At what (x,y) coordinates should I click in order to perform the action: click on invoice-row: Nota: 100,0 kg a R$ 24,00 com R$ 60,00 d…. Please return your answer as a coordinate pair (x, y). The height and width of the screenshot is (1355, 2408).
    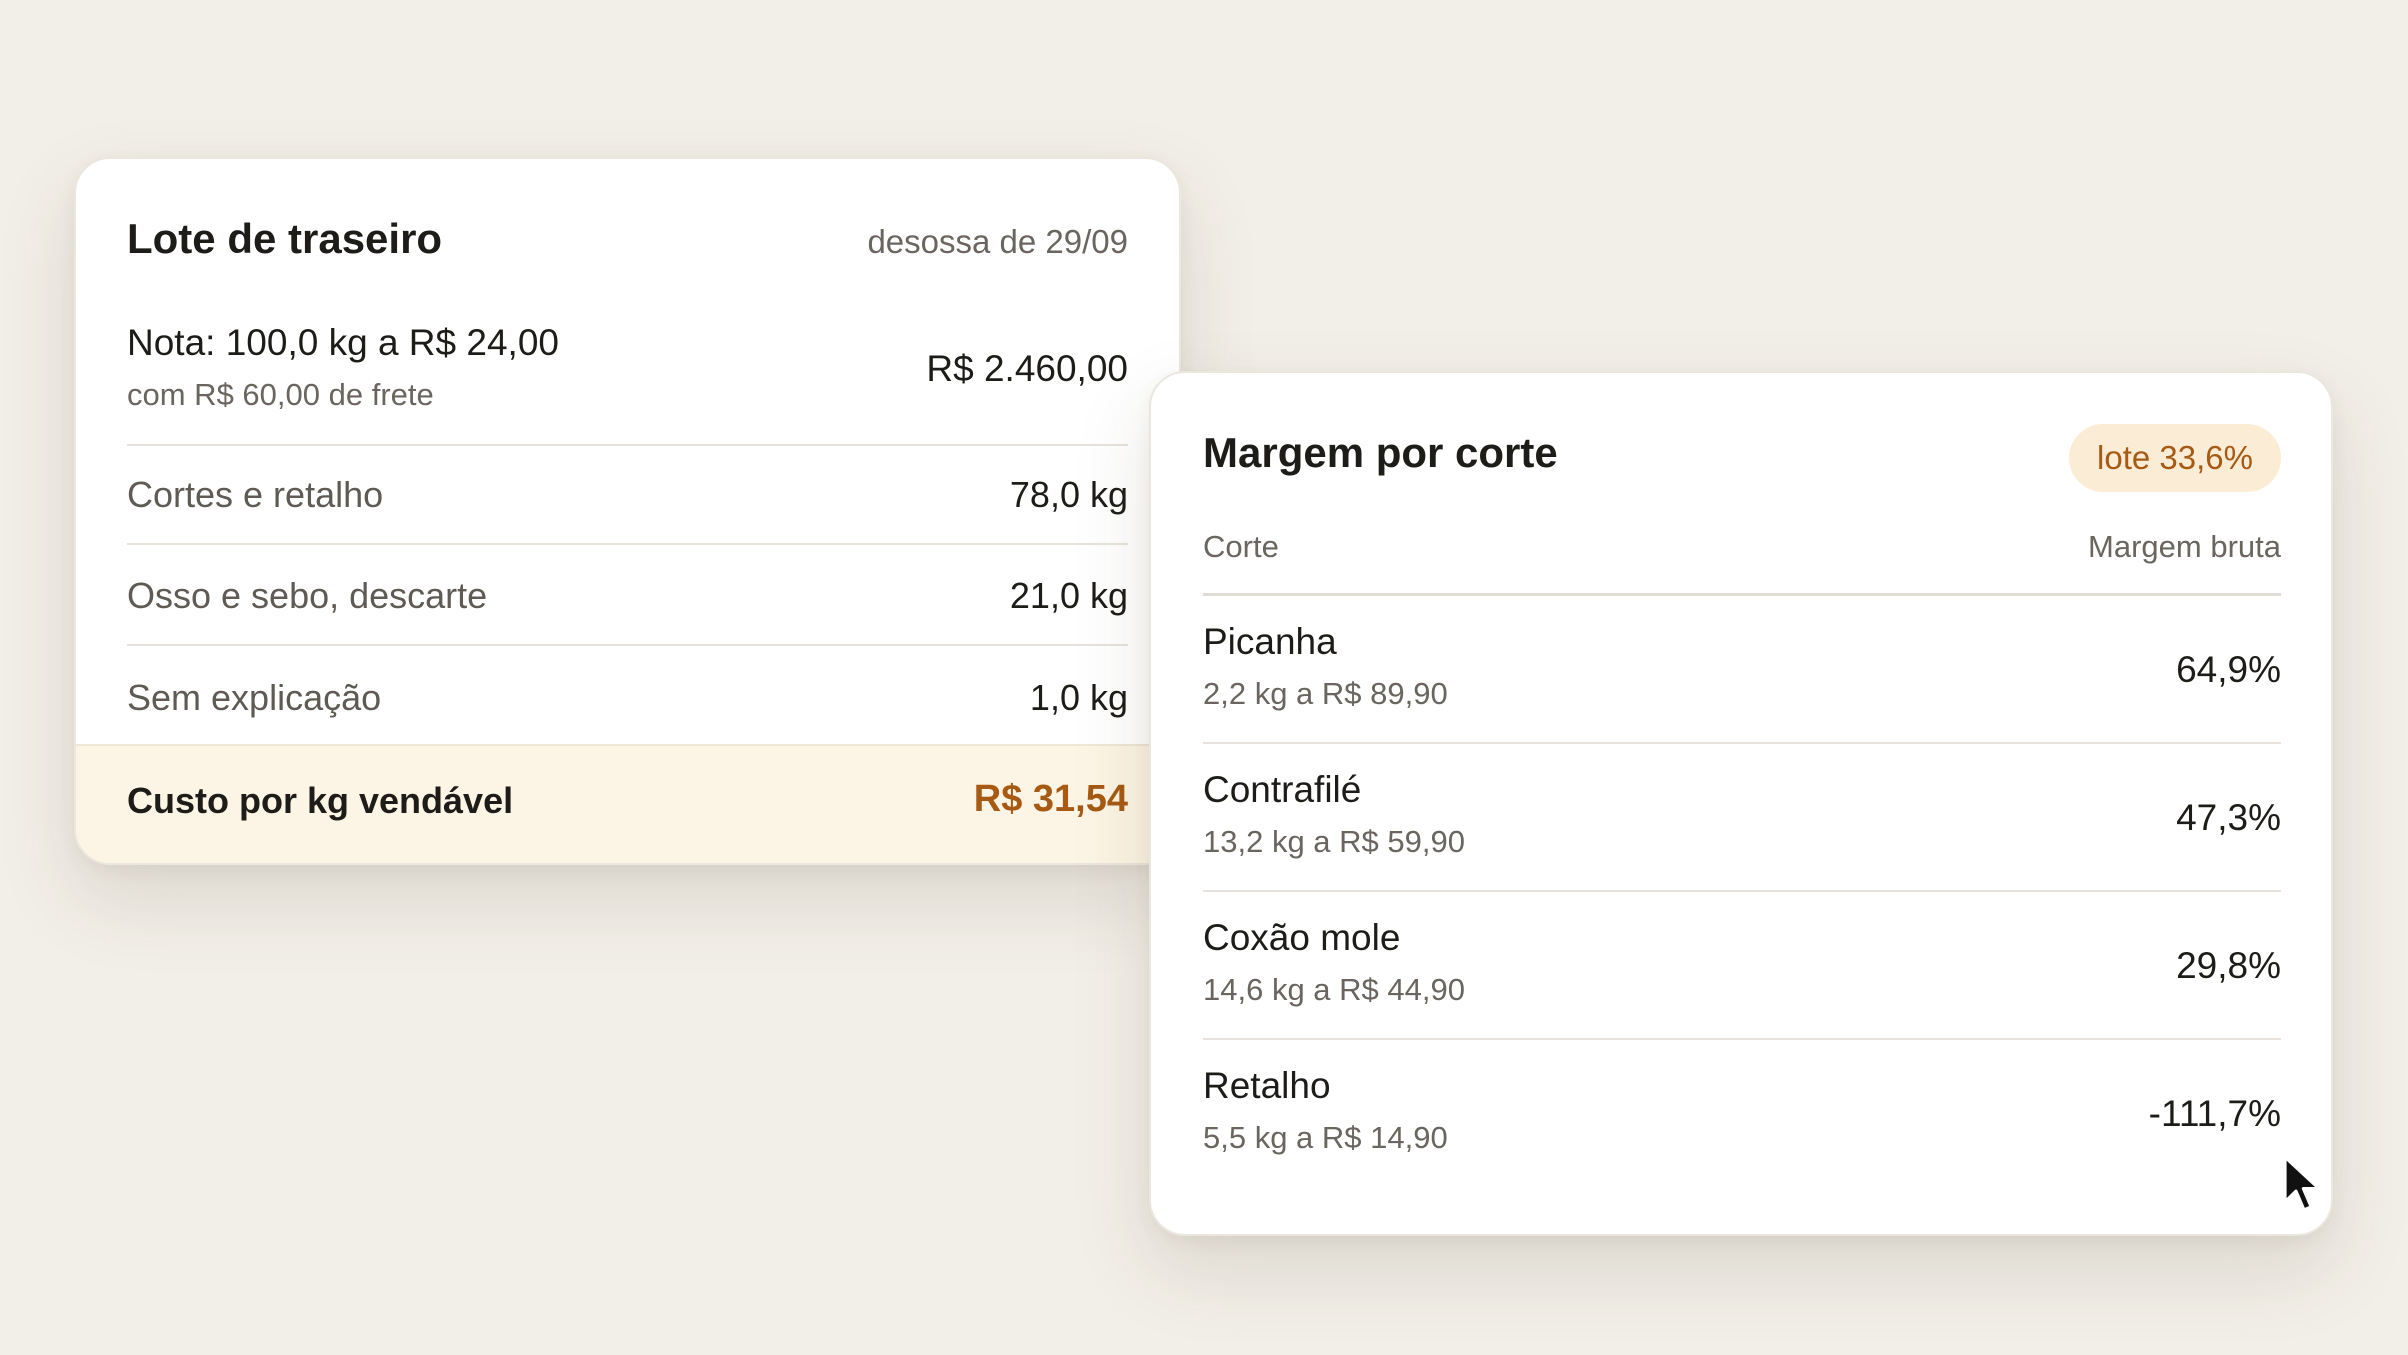
    Looking at the image, I should click on (627, 384).